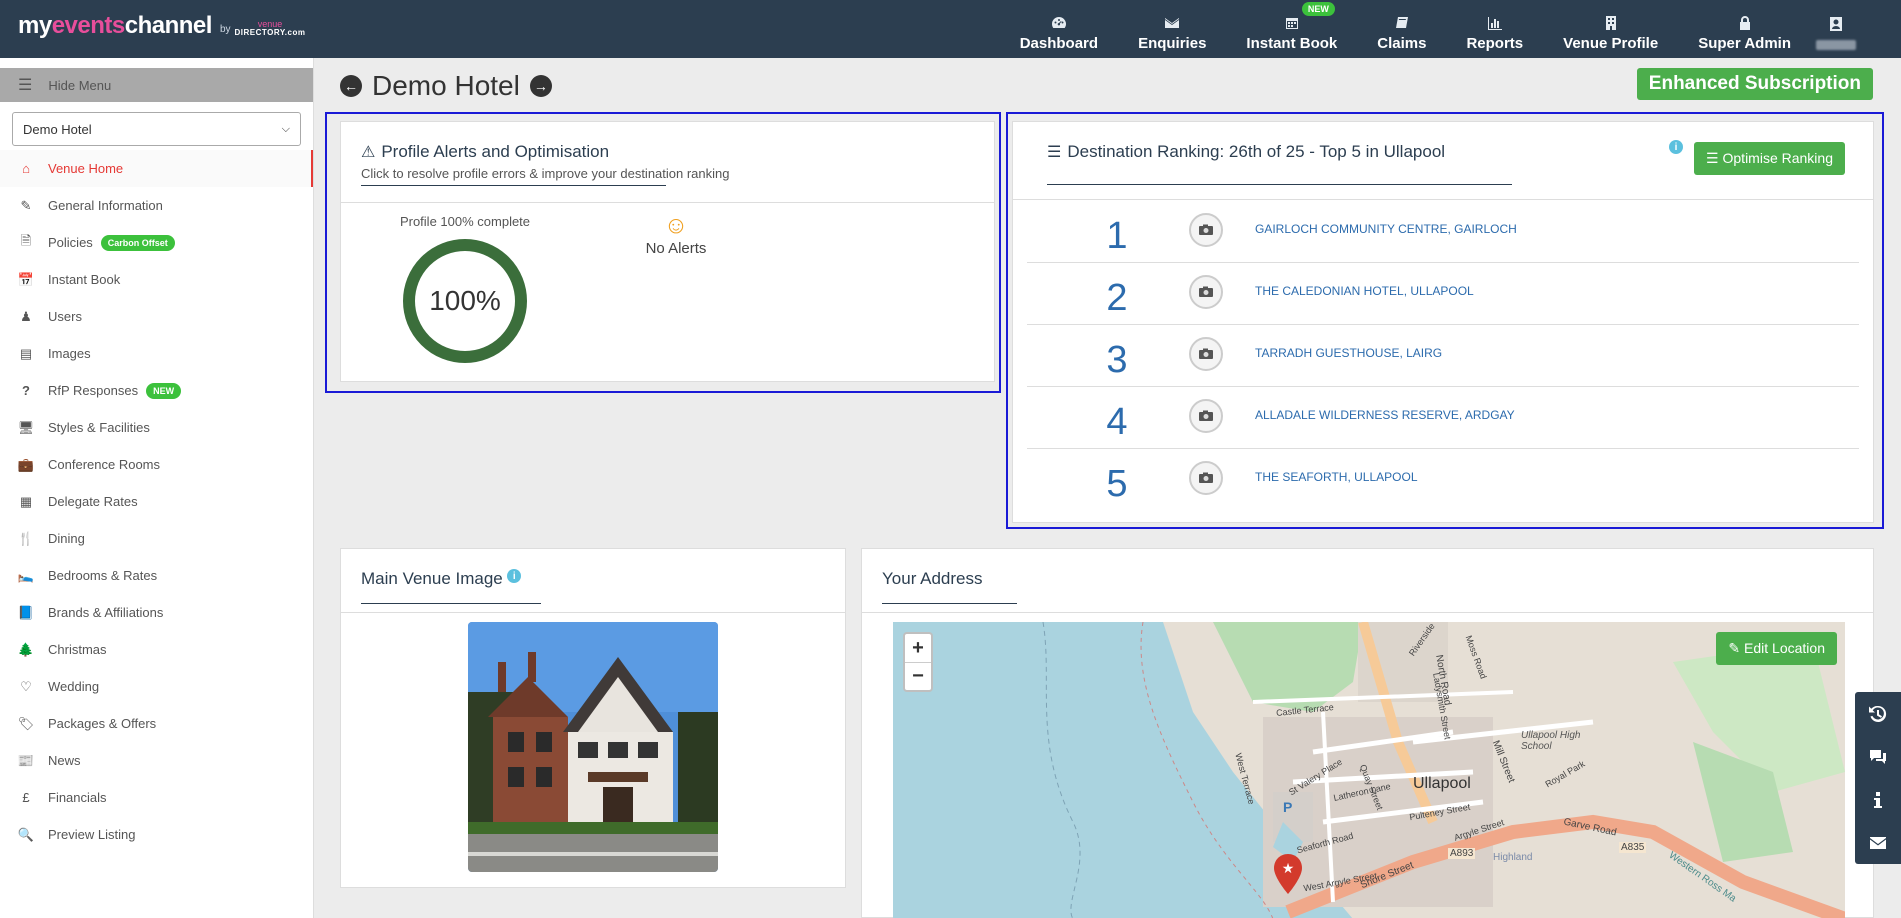 The height and width of the screenshot is (918, 1901). Describe the element at coordinates (57, 129) in the screenshot. I see `venue-select-value: Demo Hotel` at that location.